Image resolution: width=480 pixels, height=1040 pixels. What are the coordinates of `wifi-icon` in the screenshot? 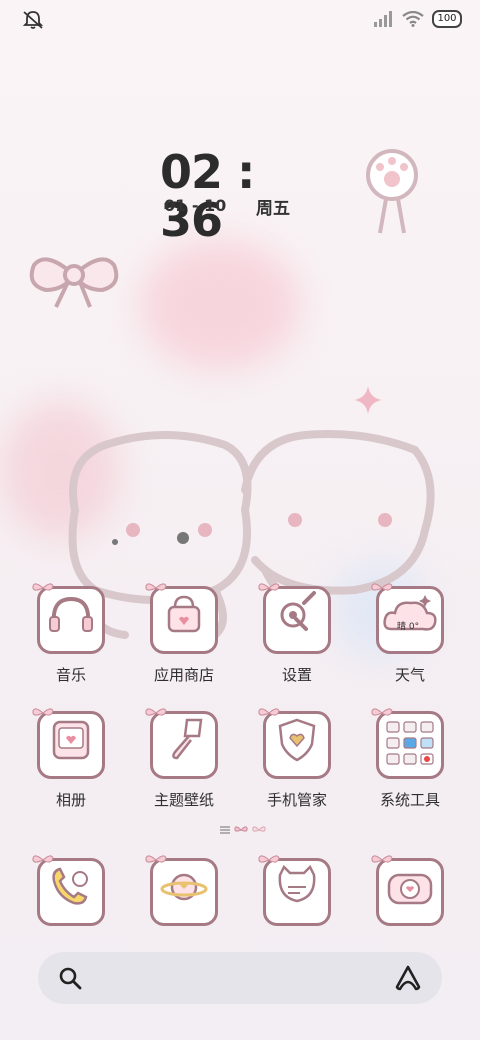 It's located at (413, 19).